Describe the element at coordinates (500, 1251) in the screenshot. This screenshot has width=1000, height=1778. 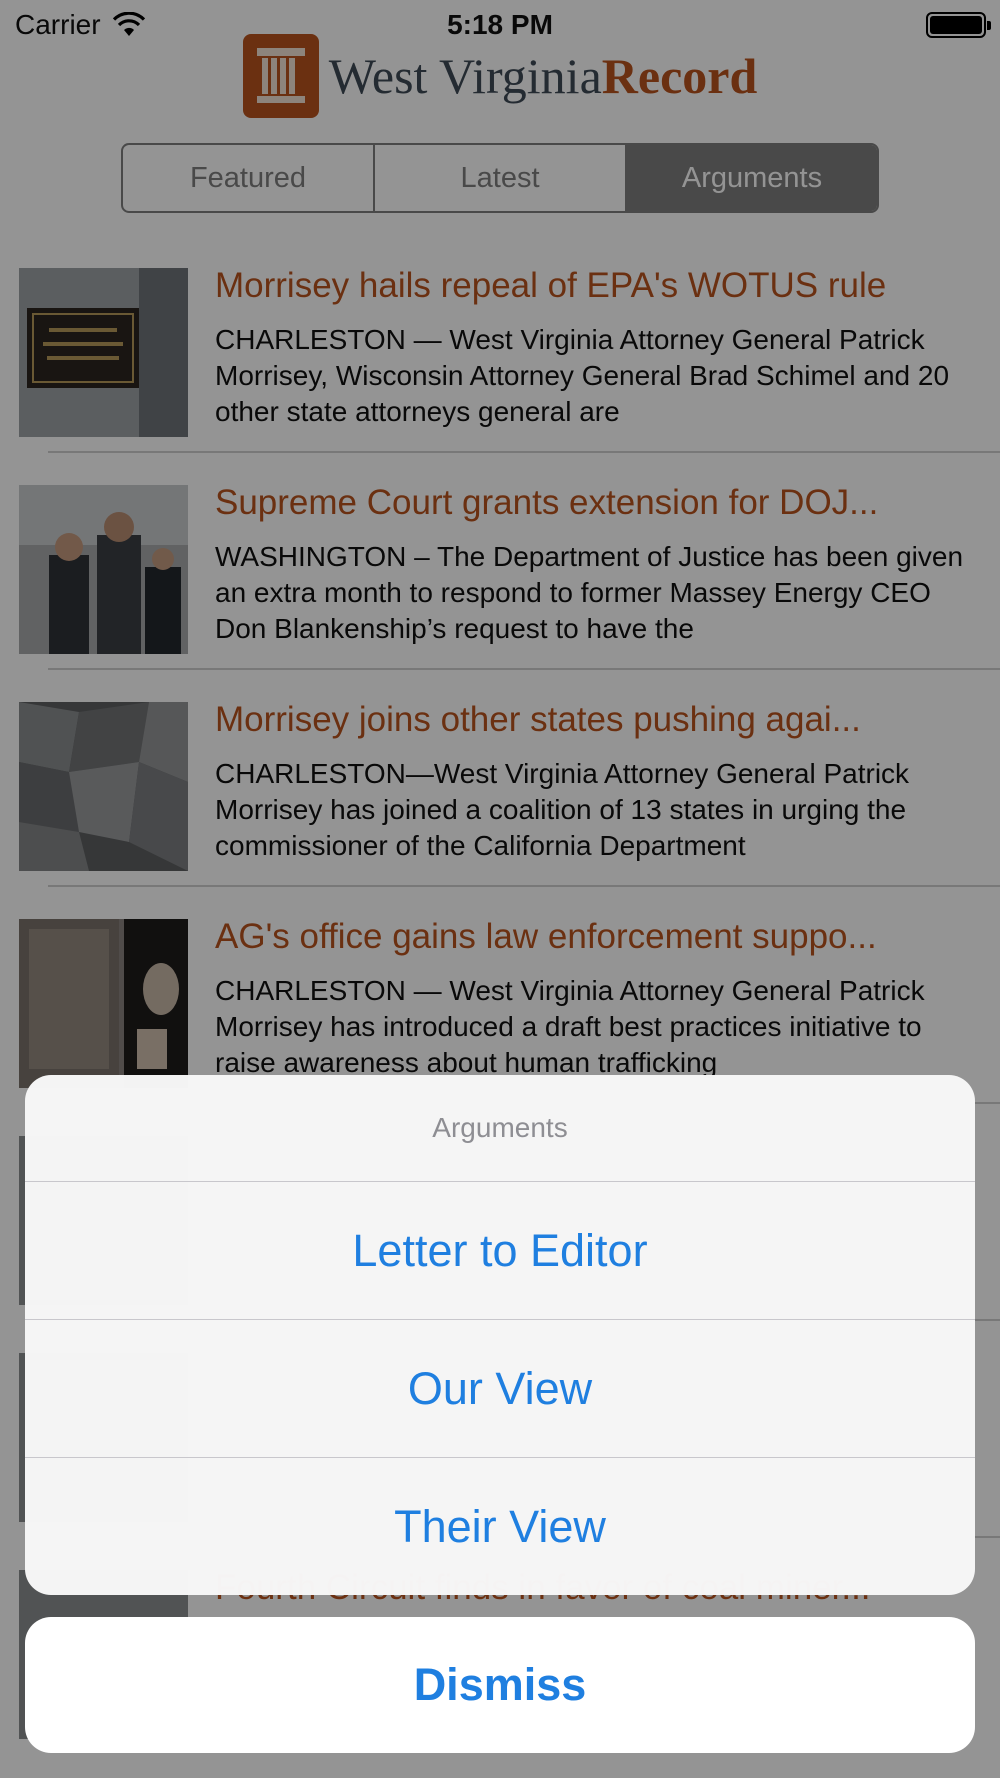
I see `letter-to-editor-button: Letter to Editor` at that location.